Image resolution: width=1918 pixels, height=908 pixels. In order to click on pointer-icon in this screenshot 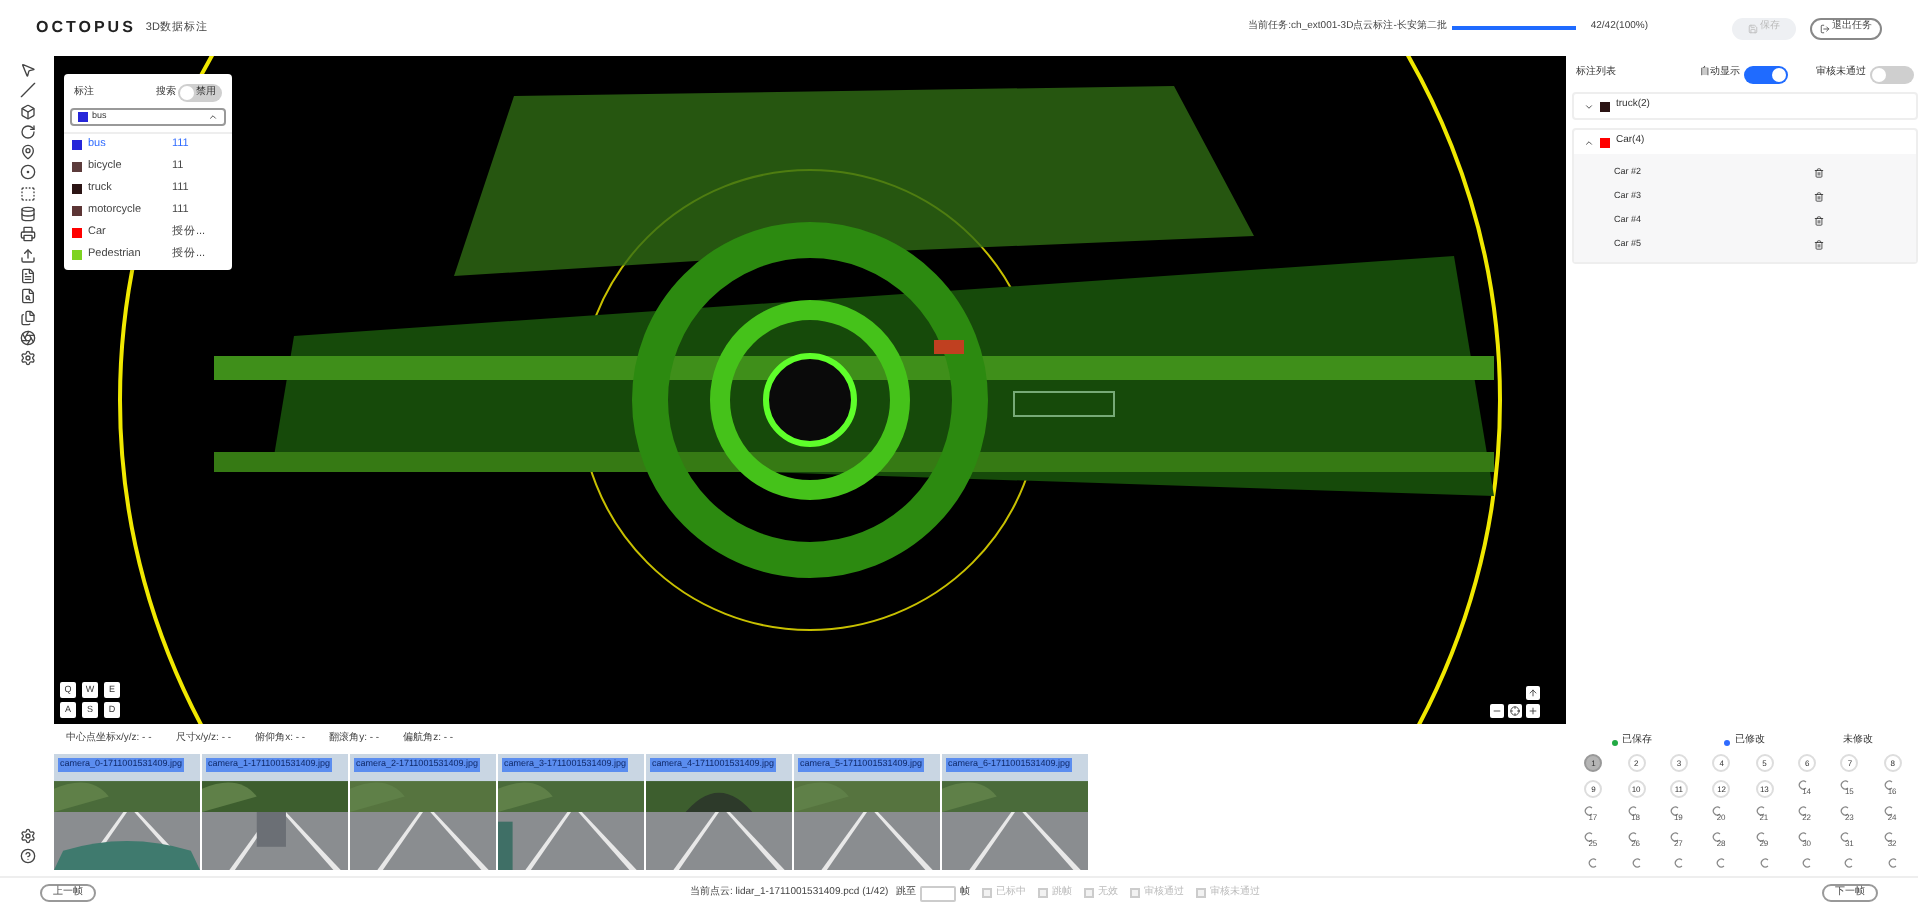, I will do `click(27, 70)`.